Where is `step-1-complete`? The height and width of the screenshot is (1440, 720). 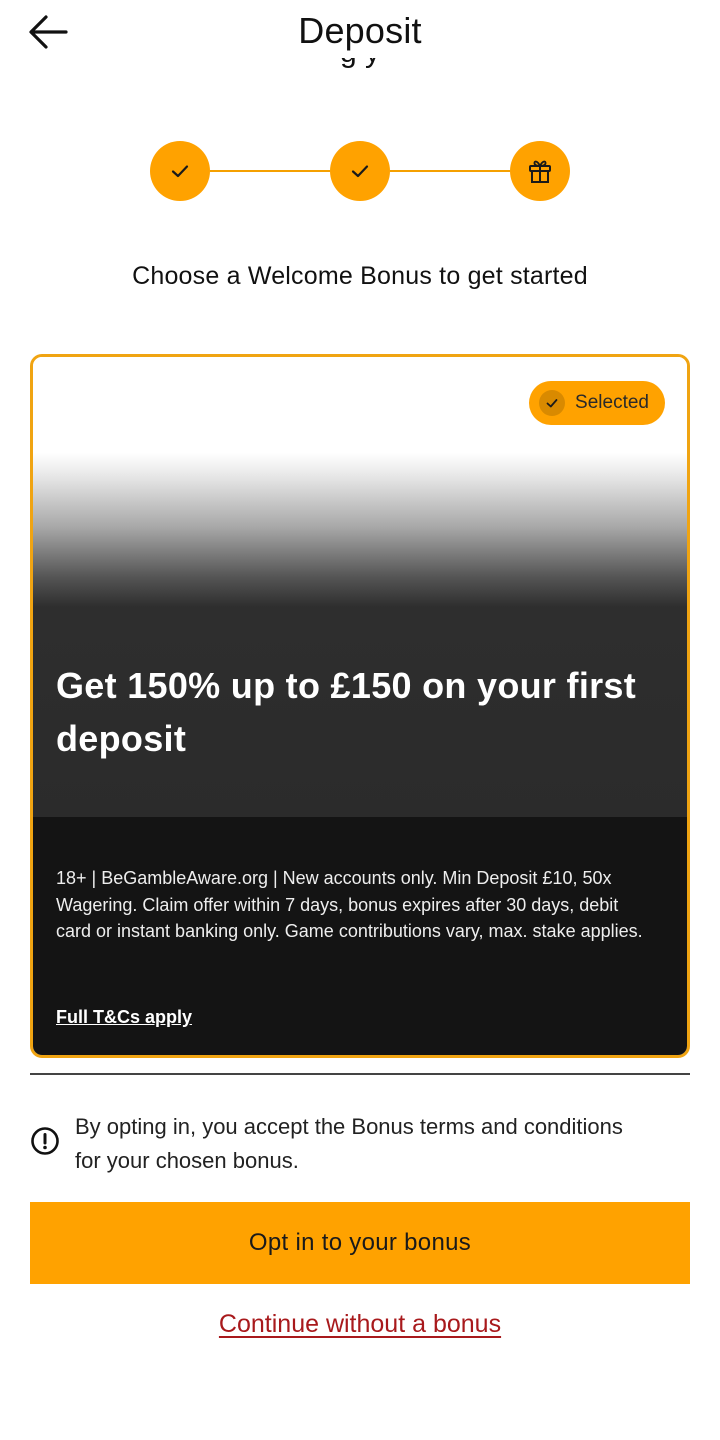
step-1-complete is located at coordinates (180, 171).